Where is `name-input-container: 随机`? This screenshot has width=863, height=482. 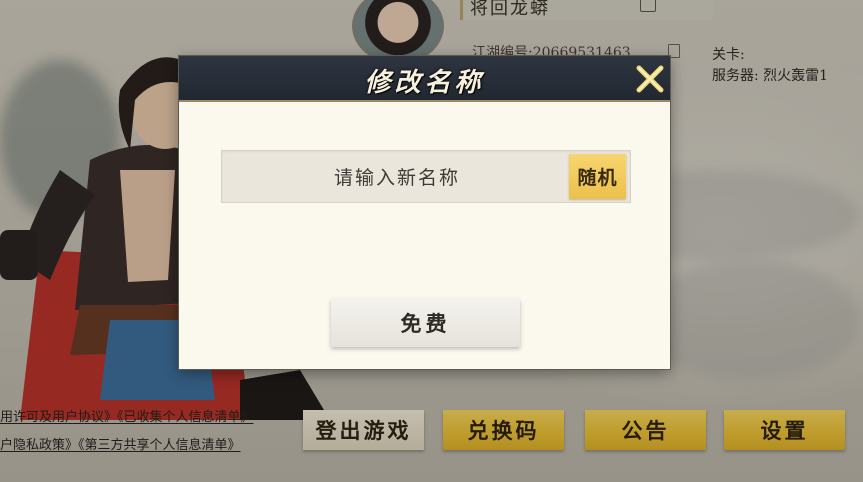
name-input-container: 随机 is located at coordinates (426, 177).